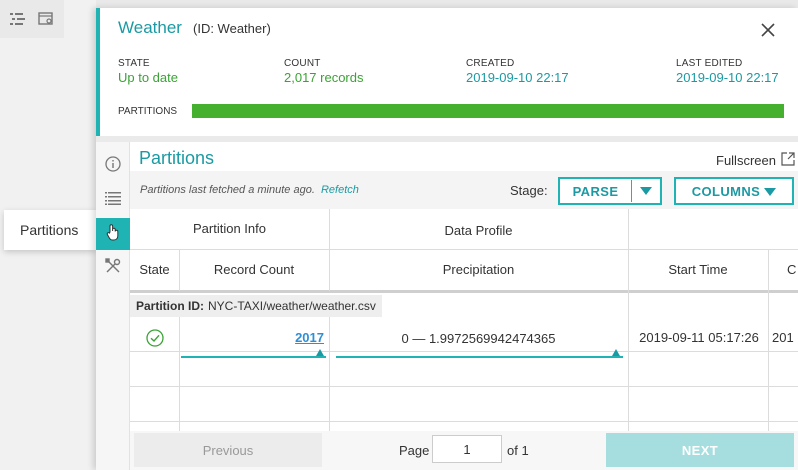  What do you see at coordinates (529, 190) in the screenshot?
I see `stage-label: Stage:` at bounding box center [529, 190].